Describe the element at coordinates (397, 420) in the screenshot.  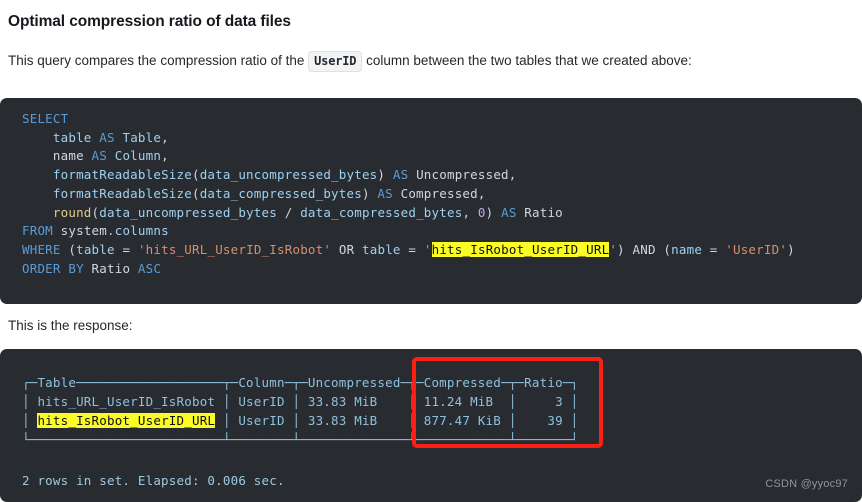
I see `table-row-suffix: │ UserID │ 33.83 MiB │ 877.47 KiB │ 39 │` at that location.